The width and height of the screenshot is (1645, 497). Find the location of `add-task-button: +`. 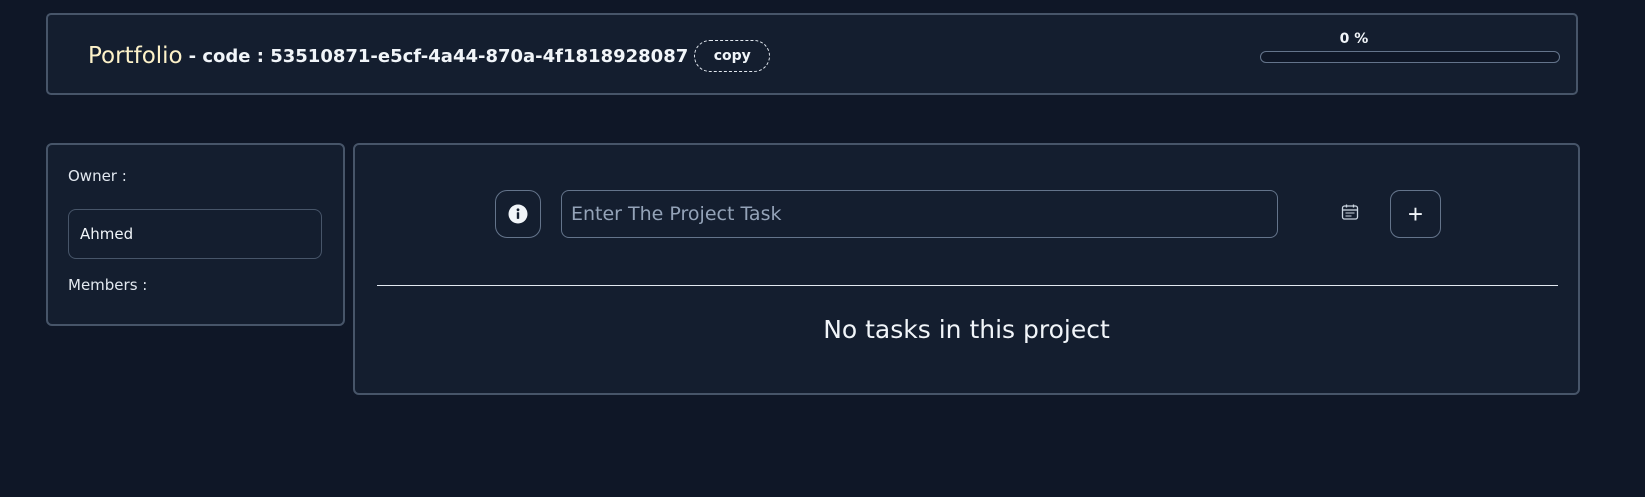

add-task-button: + is located at coordinates (1415, 214).